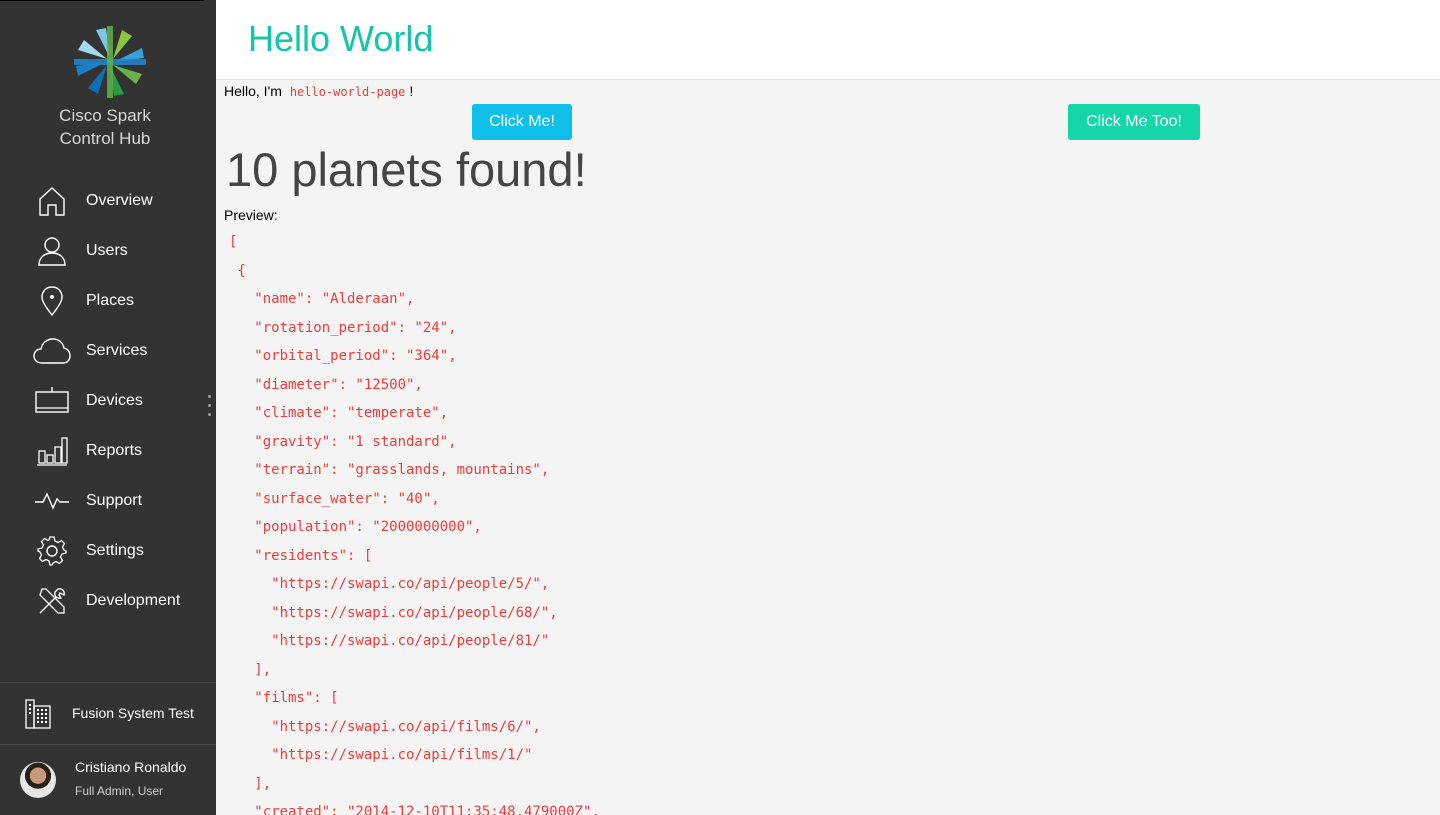 The image size is (1440, 815). Describe the element at coordinates (301, 555) in the screenshot. I see `json-line: "residents": [` at that location.